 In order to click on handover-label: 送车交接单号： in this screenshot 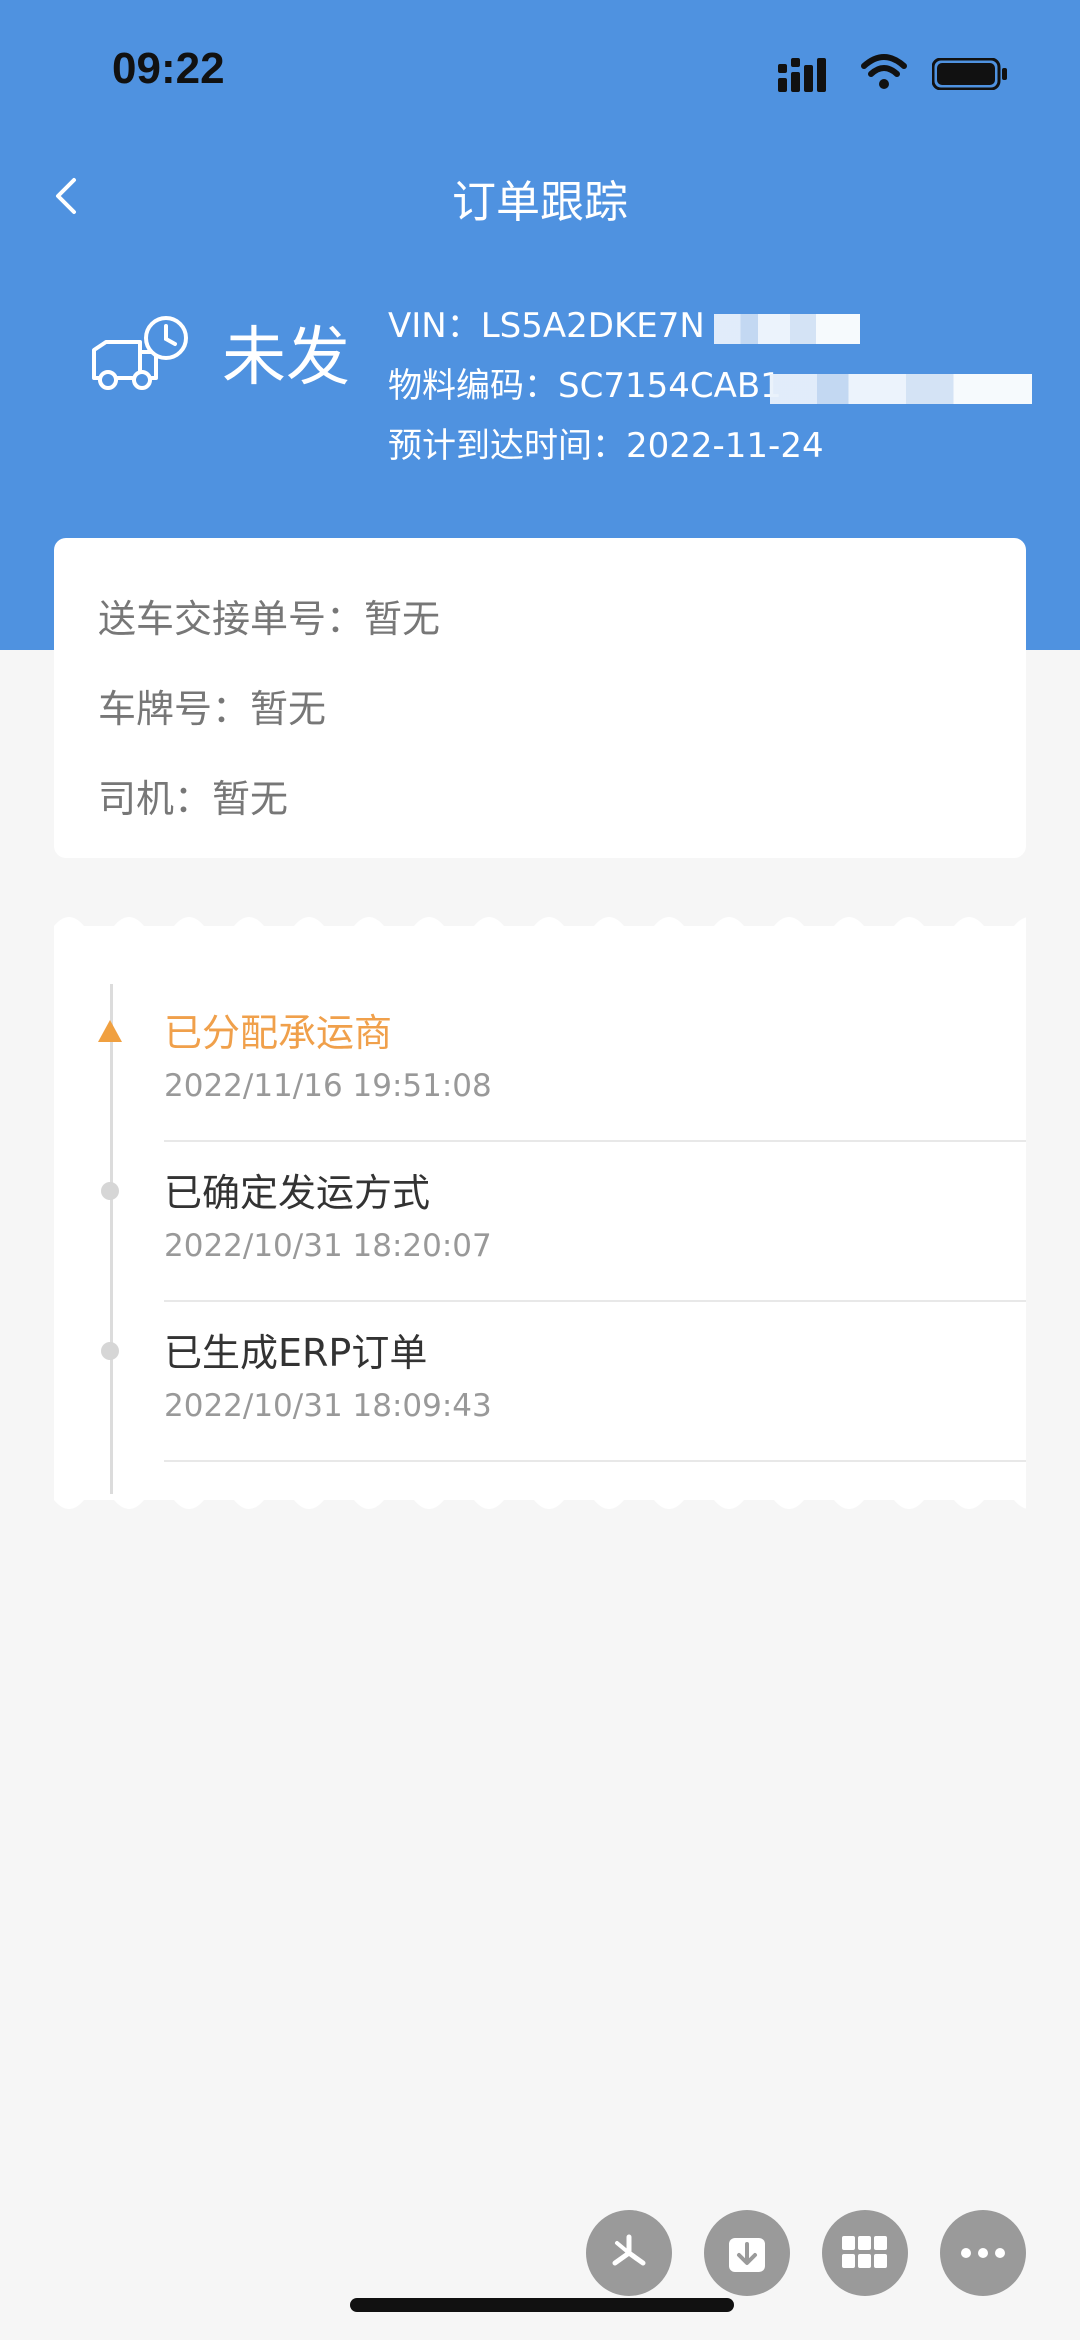, I will do `click(231, 619)`.